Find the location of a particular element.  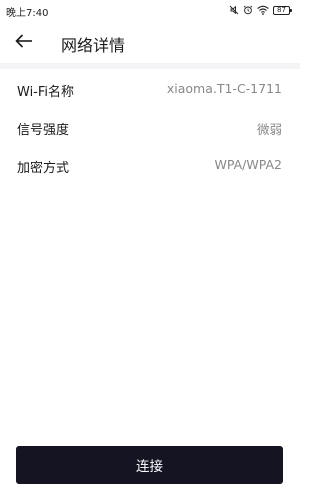

signal-strength-value: 微弱 is located at coordinates (269, 129).